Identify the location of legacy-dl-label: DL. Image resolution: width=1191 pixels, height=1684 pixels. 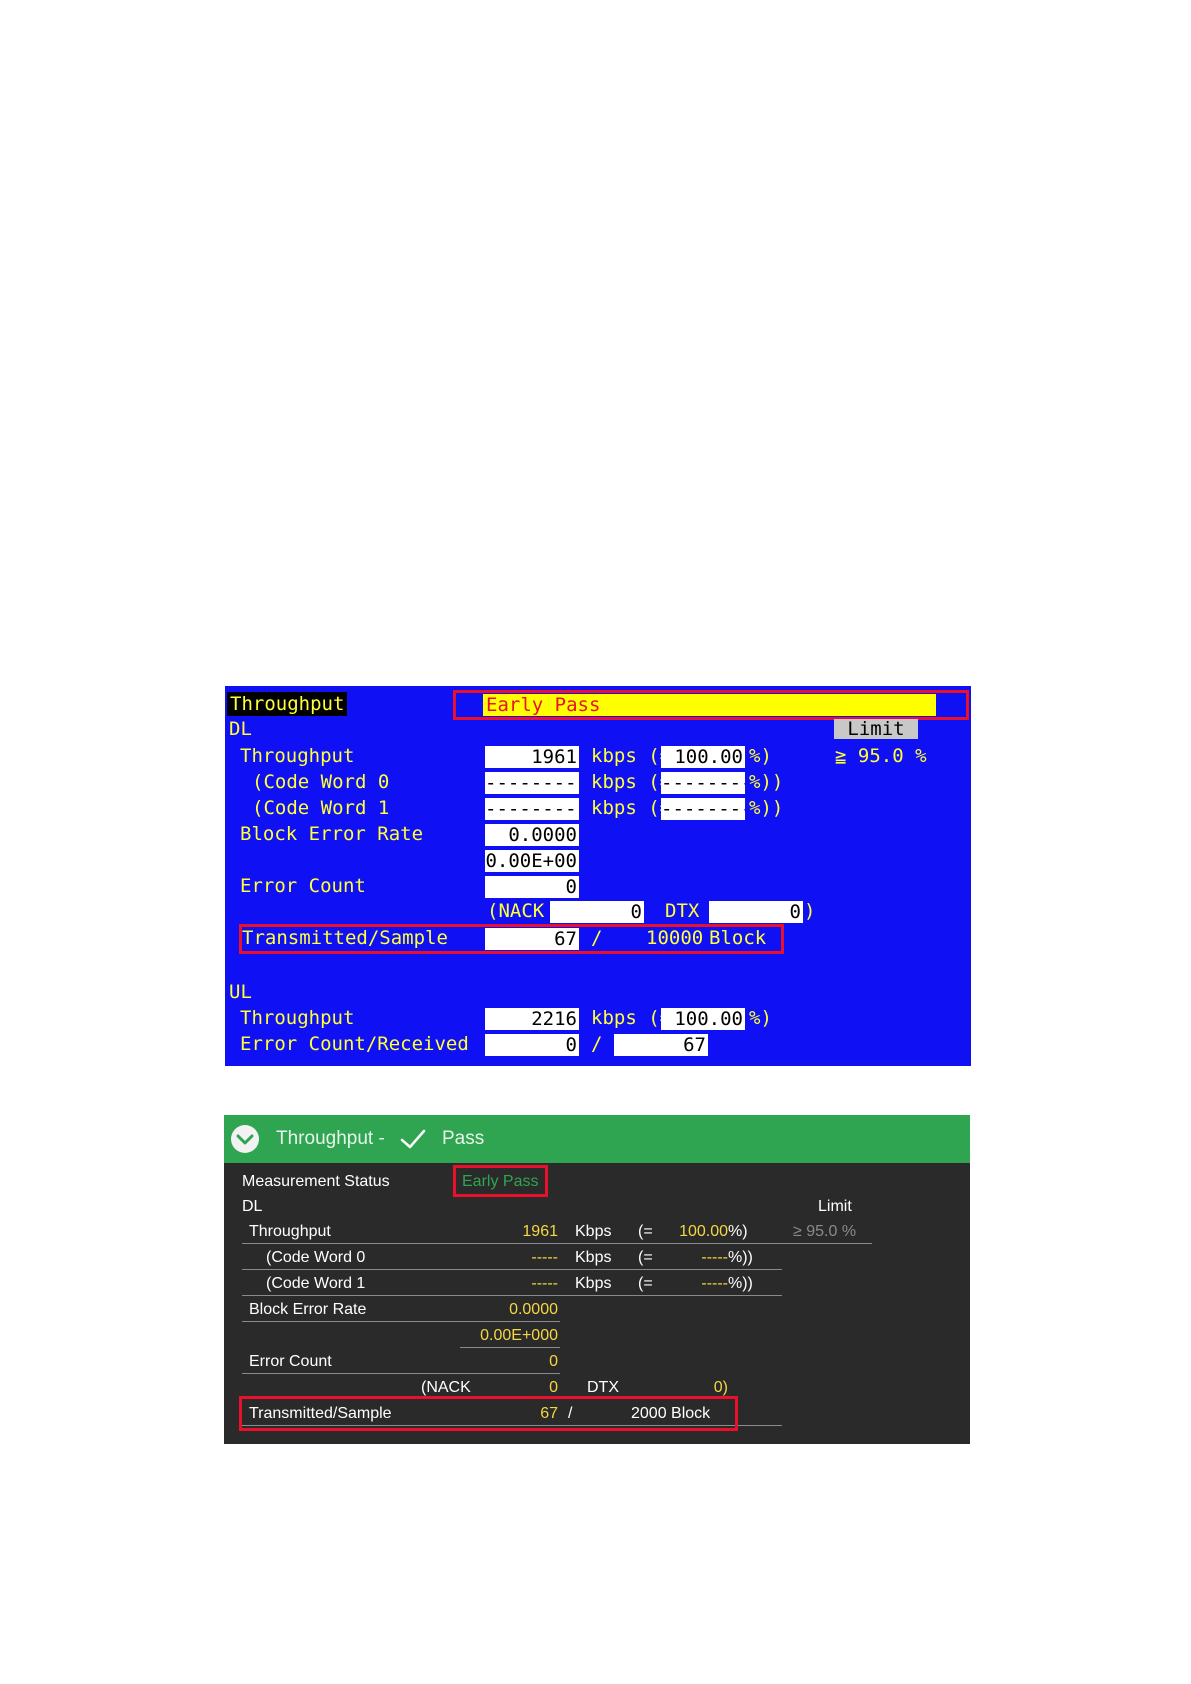
(240, 729).